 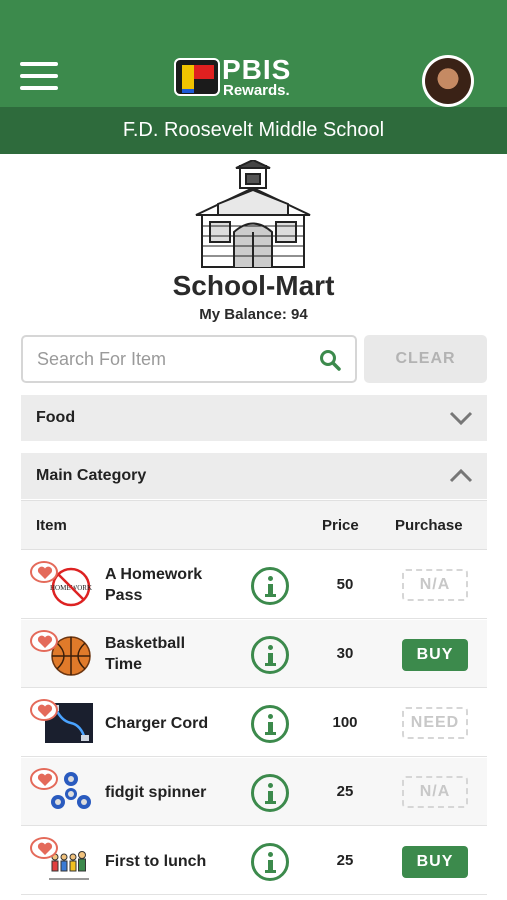 I want to click on category-food: Food, so click(x=254, y=418).